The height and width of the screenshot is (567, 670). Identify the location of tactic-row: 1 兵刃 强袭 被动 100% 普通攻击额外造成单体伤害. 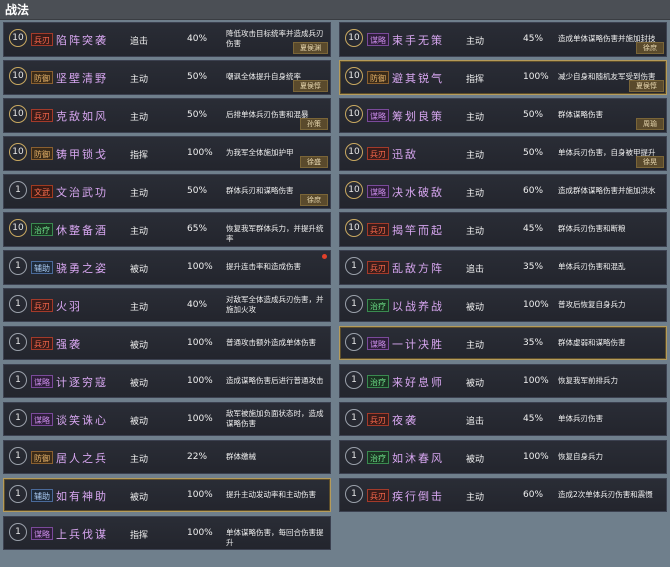
(167, 343).